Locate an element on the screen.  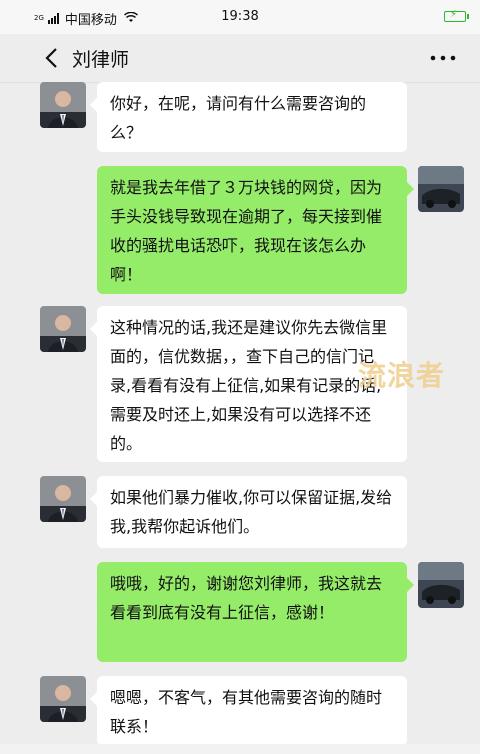
status-time: 19:38 is located at coordinates (240, 16).